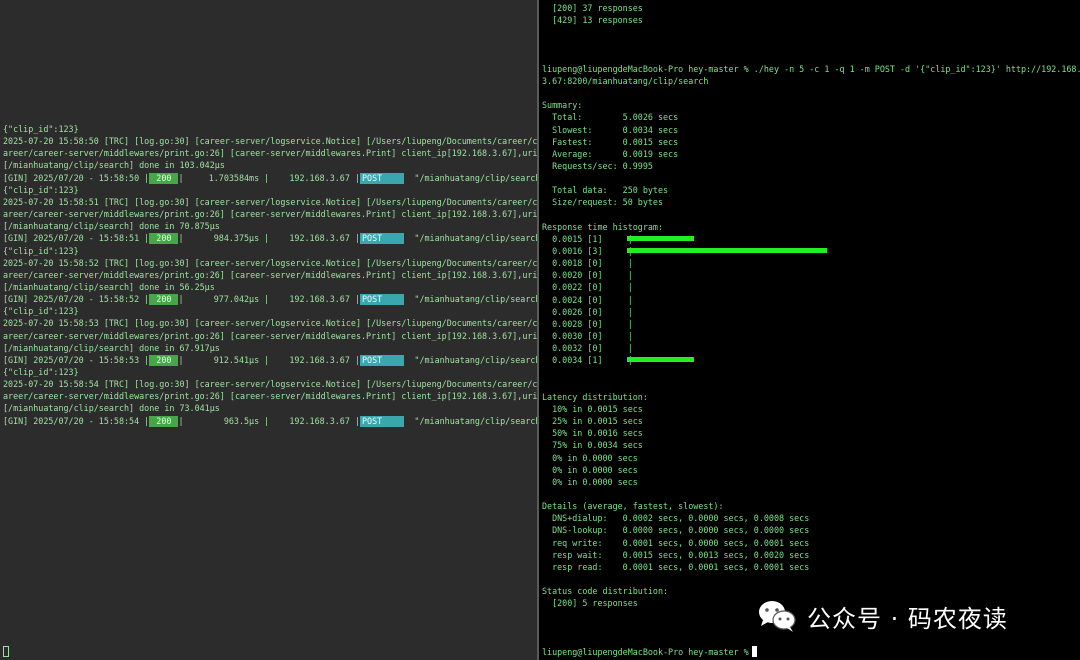 This screenshot has height=660, width=1080. I want to click on output-line: Details (average, fastest, slowest):, so click(633, 506).